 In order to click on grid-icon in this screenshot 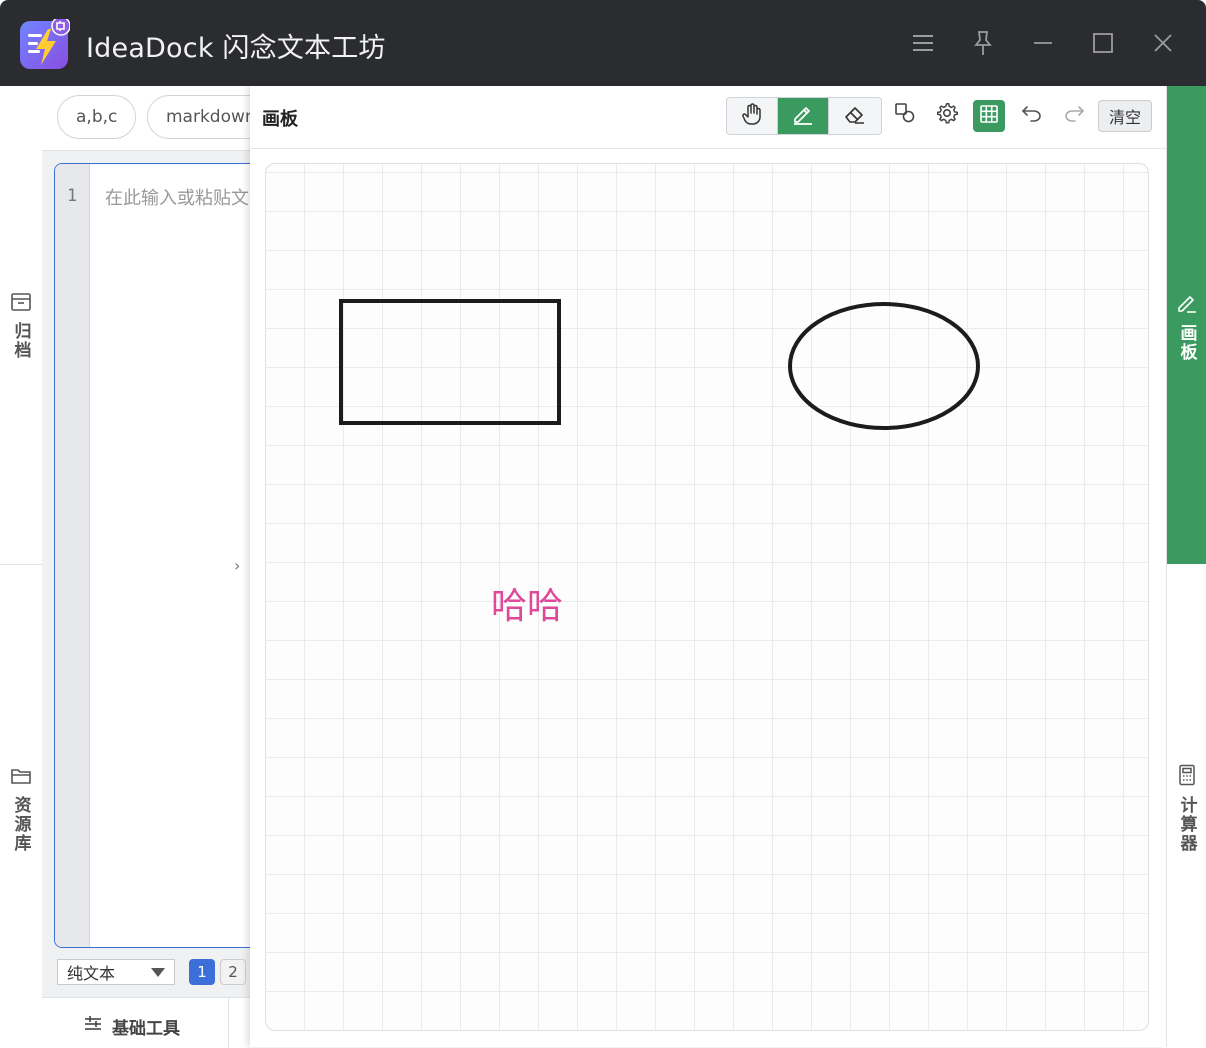, I will do `click(989, 116)`.